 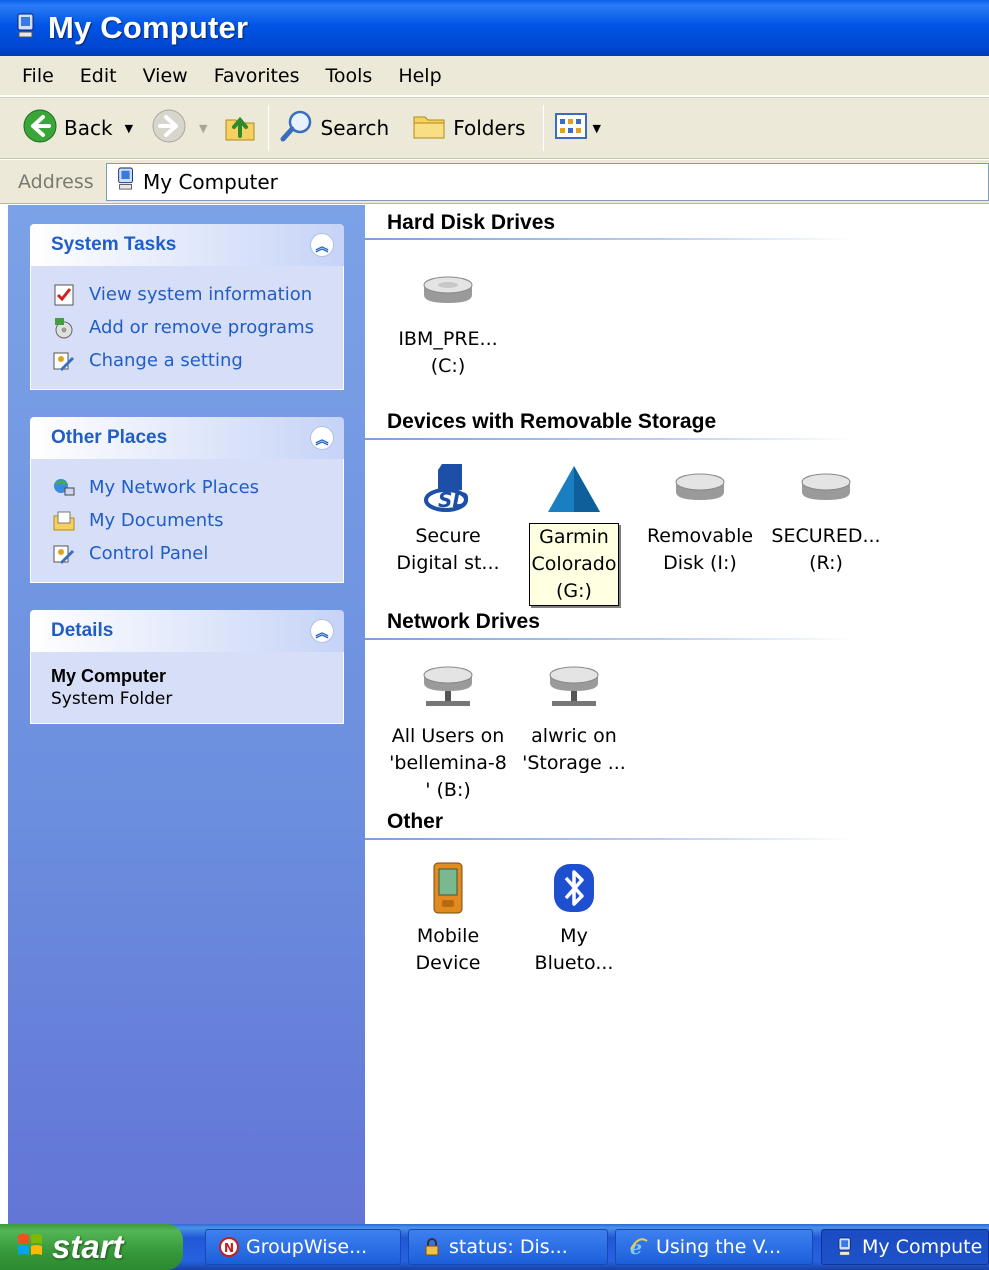 What do you see at coordinates (415, 821) in the screenshot?
I see `group-title-other: Other` at bounding box center [415, 821].